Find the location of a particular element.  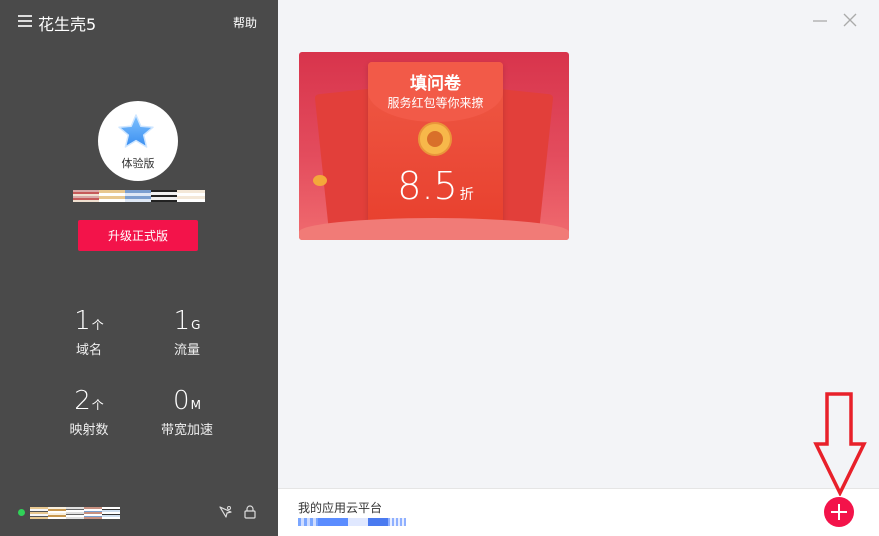

avatar: 体验版 is located at coordinates (138, 141).